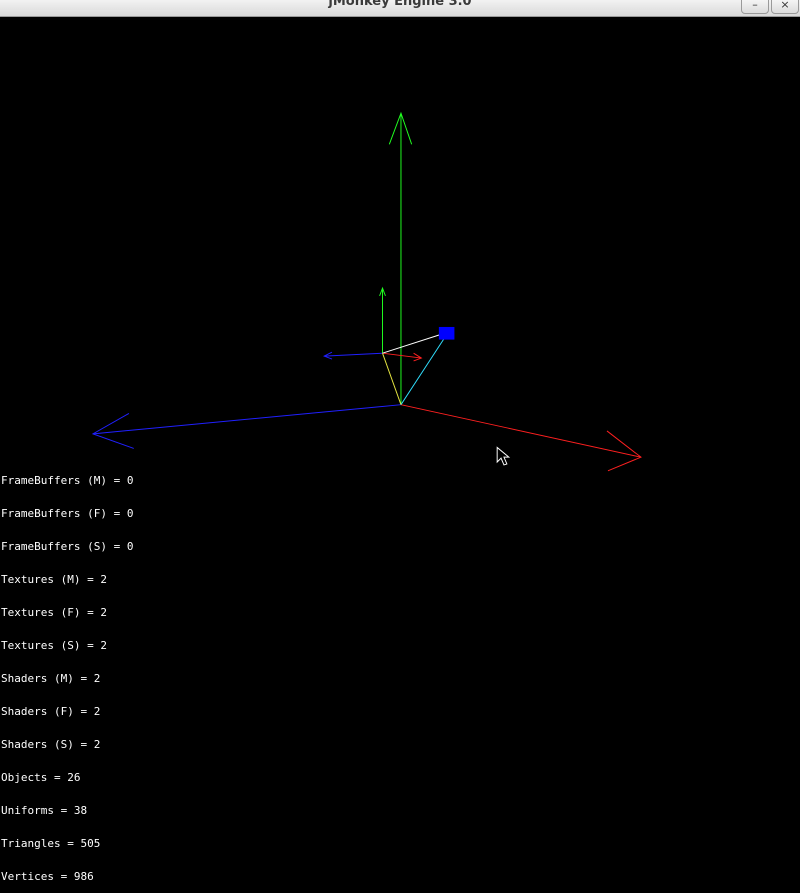 The height and width of the screenshot is (893, 800). I want to click on stat-line: Textures (M) = 2, so click(54, 579).